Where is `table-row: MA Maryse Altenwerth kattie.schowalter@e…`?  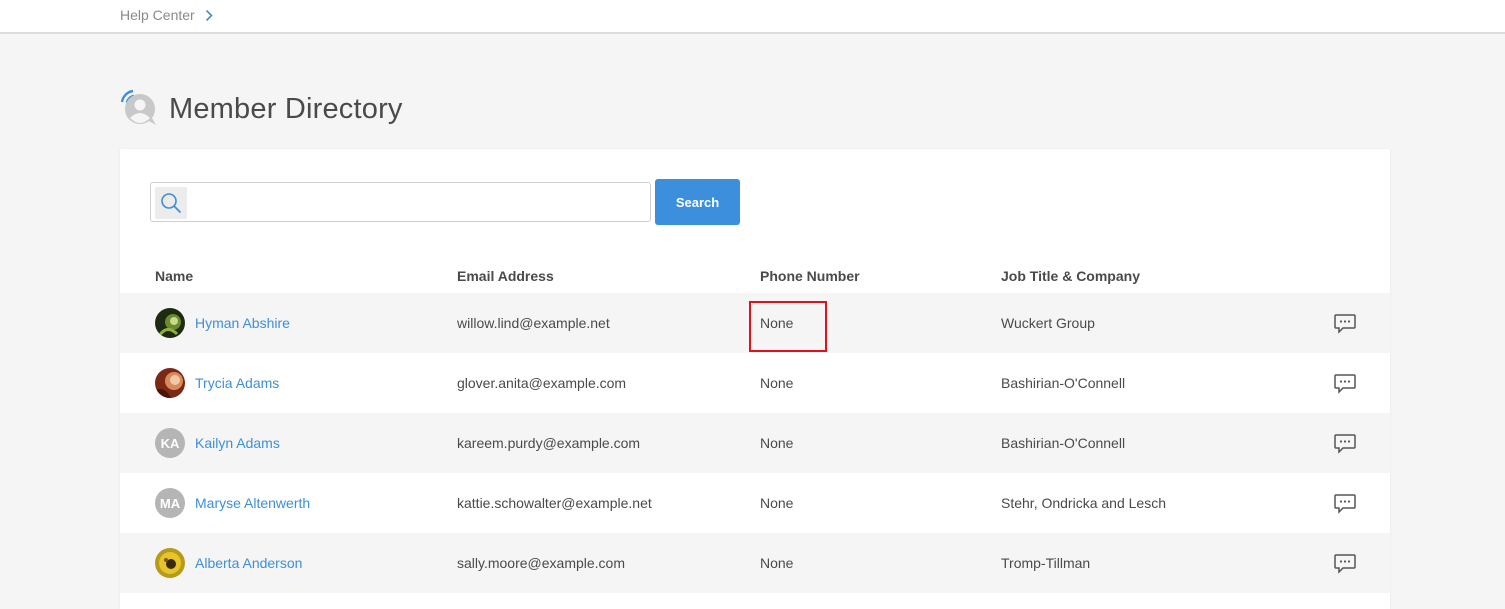 table-row: MA Maryse Altenwerth kattie.schowalter@e… is located at coordinates (755, 503).